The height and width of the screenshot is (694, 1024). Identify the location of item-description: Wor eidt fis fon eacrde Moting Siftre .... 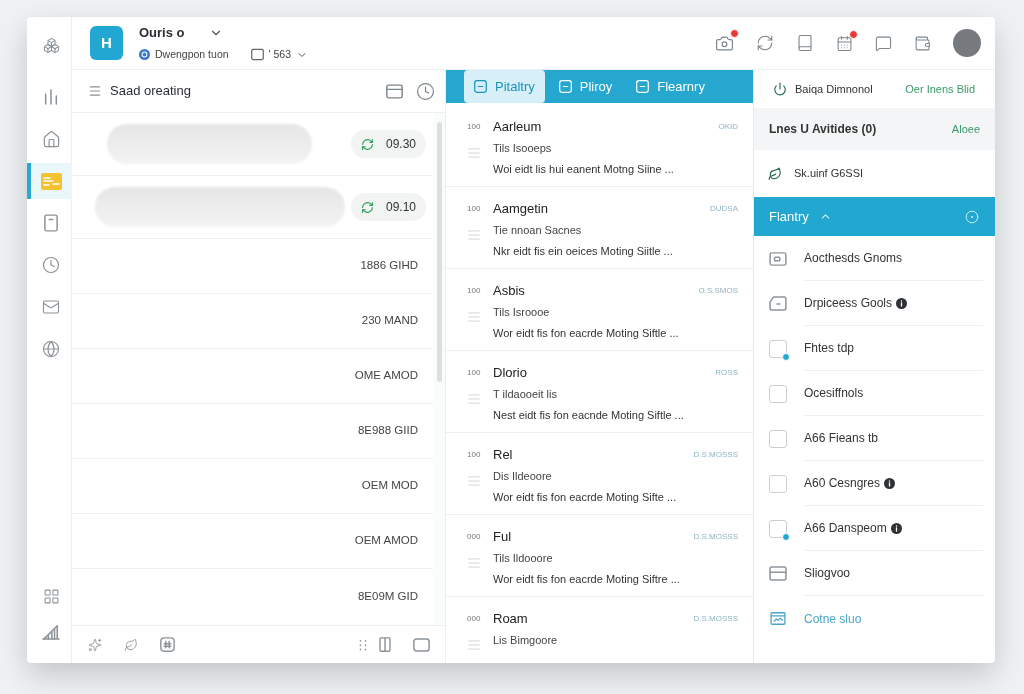
(587, 579).